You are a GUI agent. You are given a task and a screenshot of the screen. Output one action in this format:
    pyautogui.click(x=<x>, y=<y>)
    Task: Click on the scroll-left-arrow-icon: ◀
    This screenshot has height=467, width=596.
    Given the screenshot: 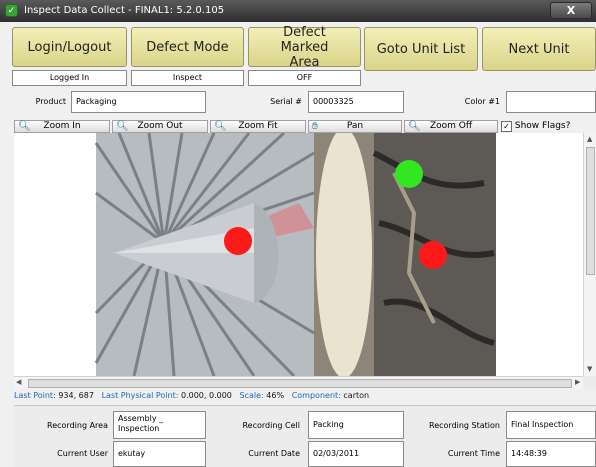 What is the action you would take?
    pyautogui.click(x=18, y=382)
    